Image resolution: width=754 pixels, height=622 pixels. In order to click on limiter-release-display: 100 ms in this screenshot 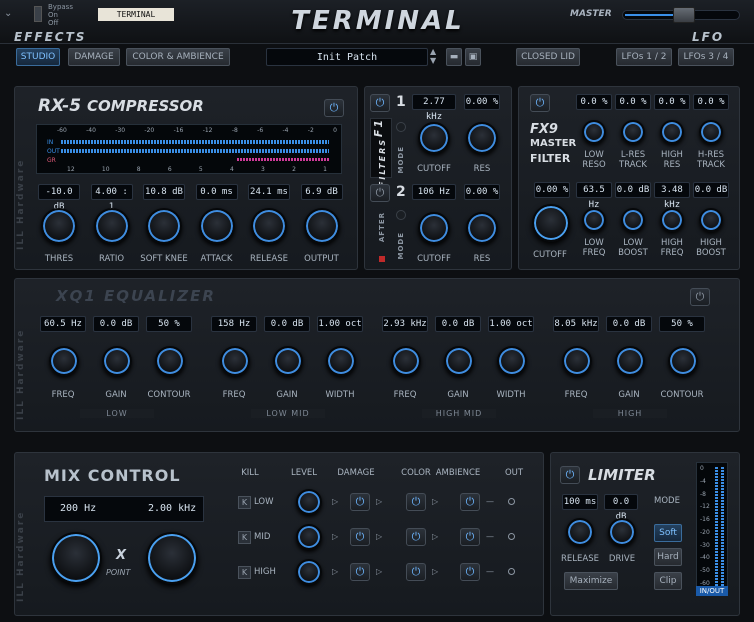, I will do `click(580, 502)`.